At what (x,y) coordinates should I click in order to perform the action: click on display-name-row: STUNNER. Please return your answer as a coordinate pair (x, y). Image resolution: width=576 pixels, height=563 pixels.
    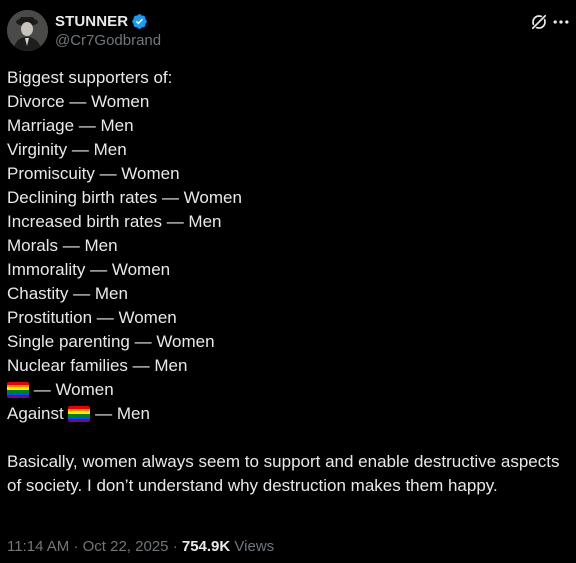
    Looking at the image, I should click on (108, 21).